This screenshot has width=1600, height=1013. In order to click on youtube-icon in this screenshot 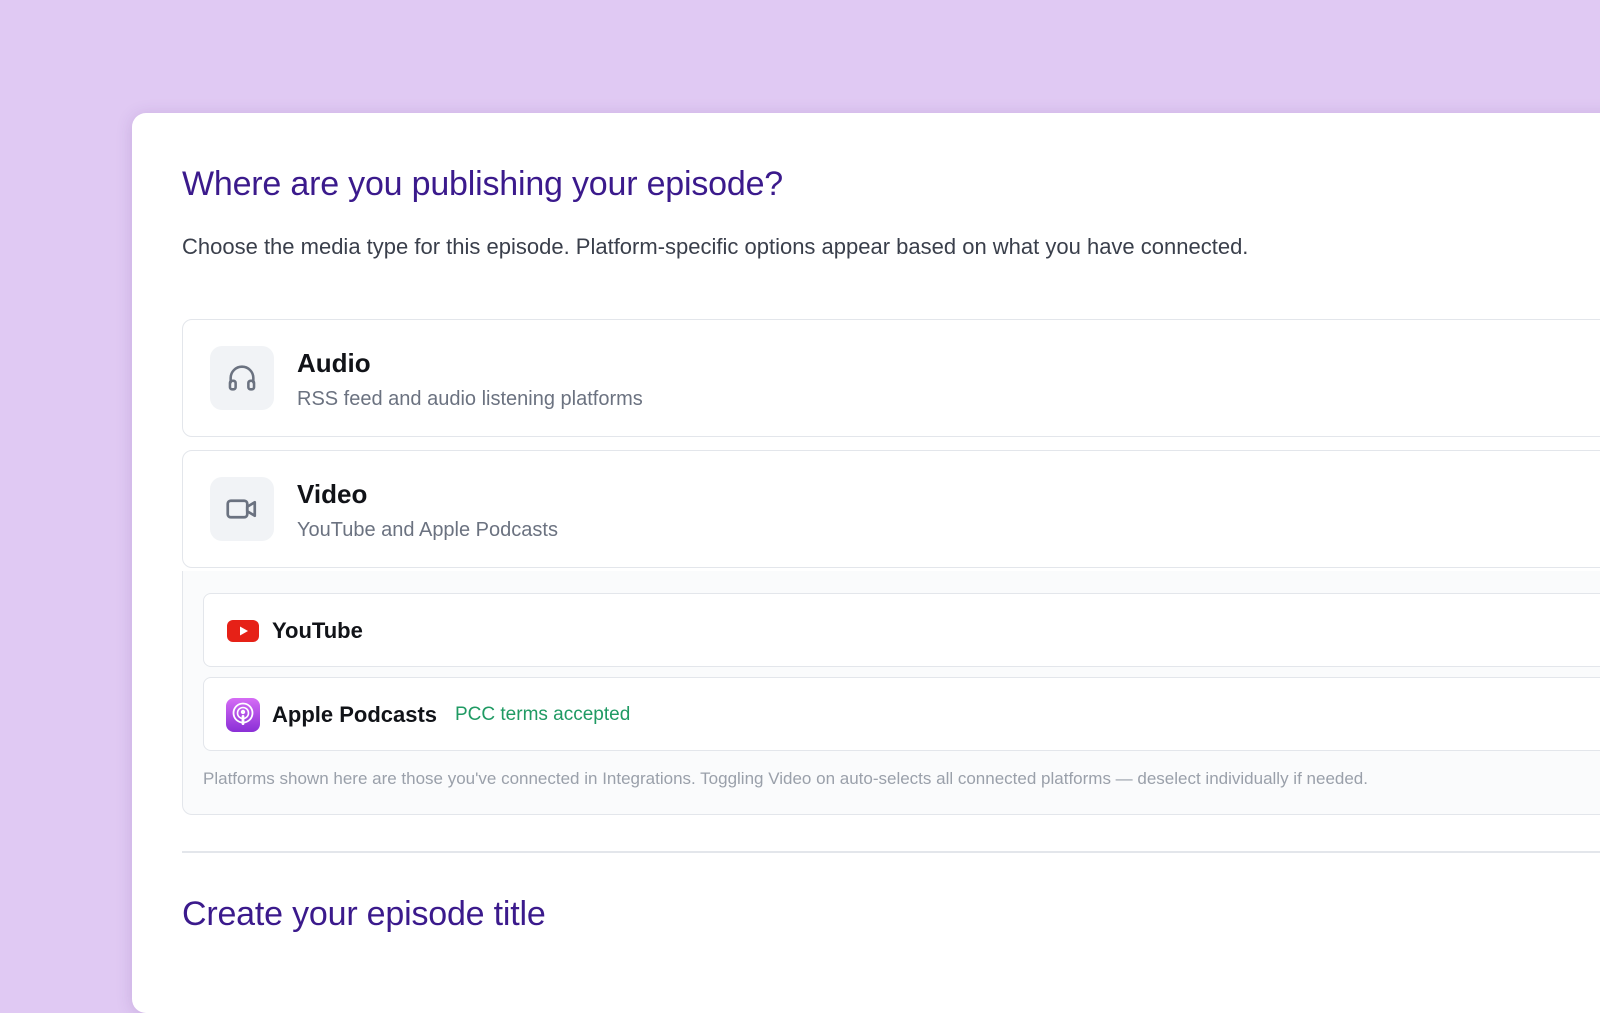, I will do `click(243, 631)`.